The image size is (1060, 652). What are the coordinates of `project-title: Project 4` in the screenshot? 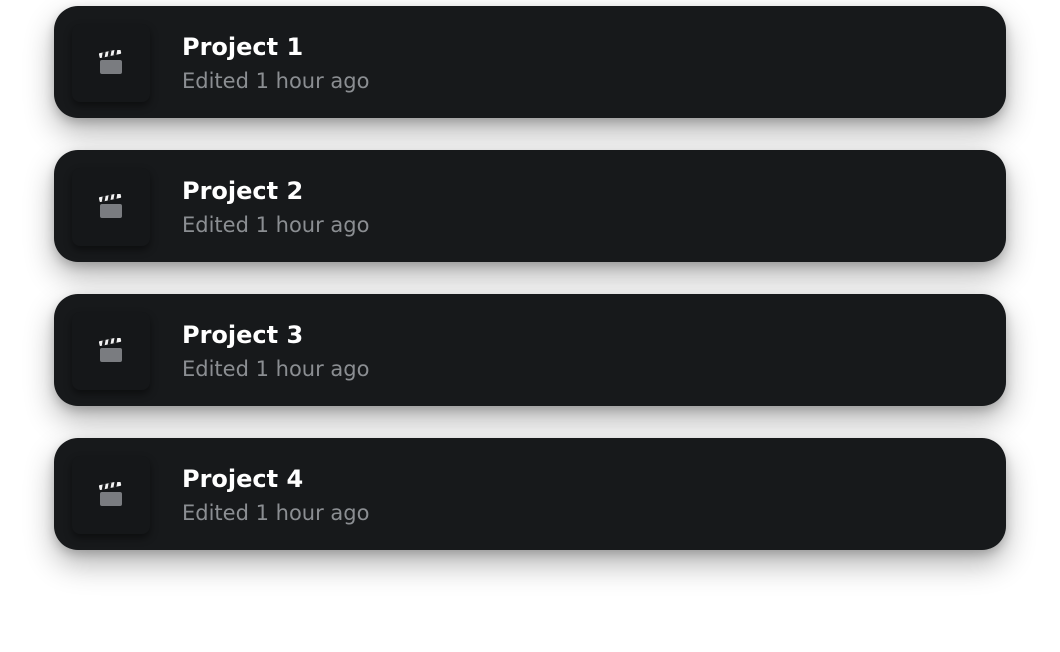 It's located at (243, 479).